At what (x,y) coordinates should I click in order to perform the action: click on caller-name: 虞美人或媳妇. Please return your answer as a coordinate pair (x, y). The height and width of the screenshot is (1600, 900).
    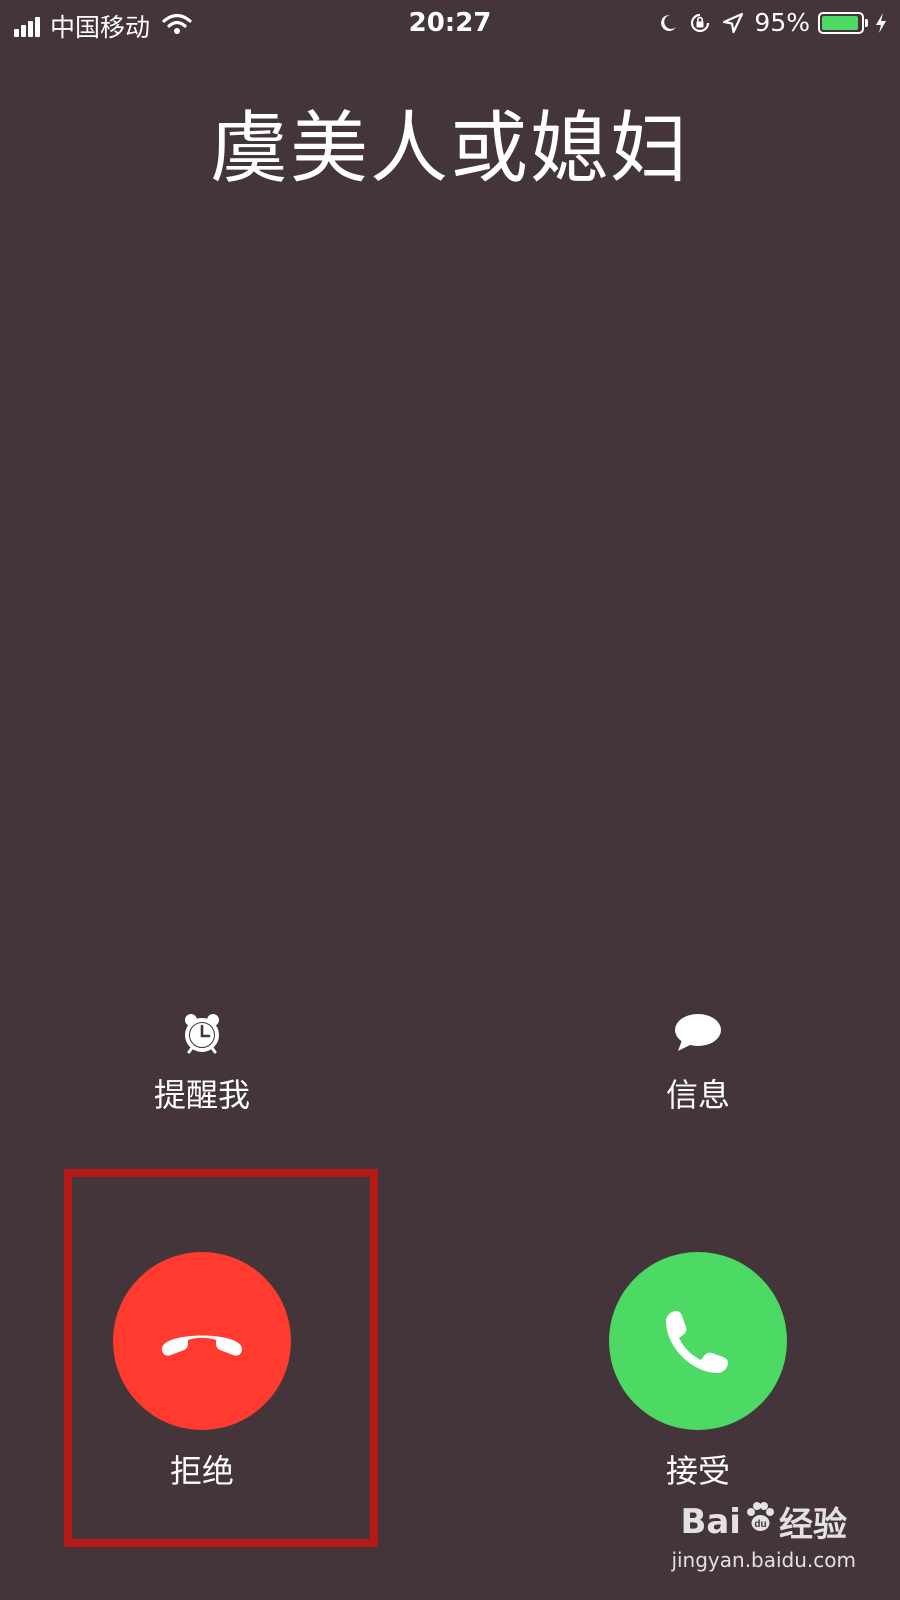
    Looking at the image, I should click on (449, 149).